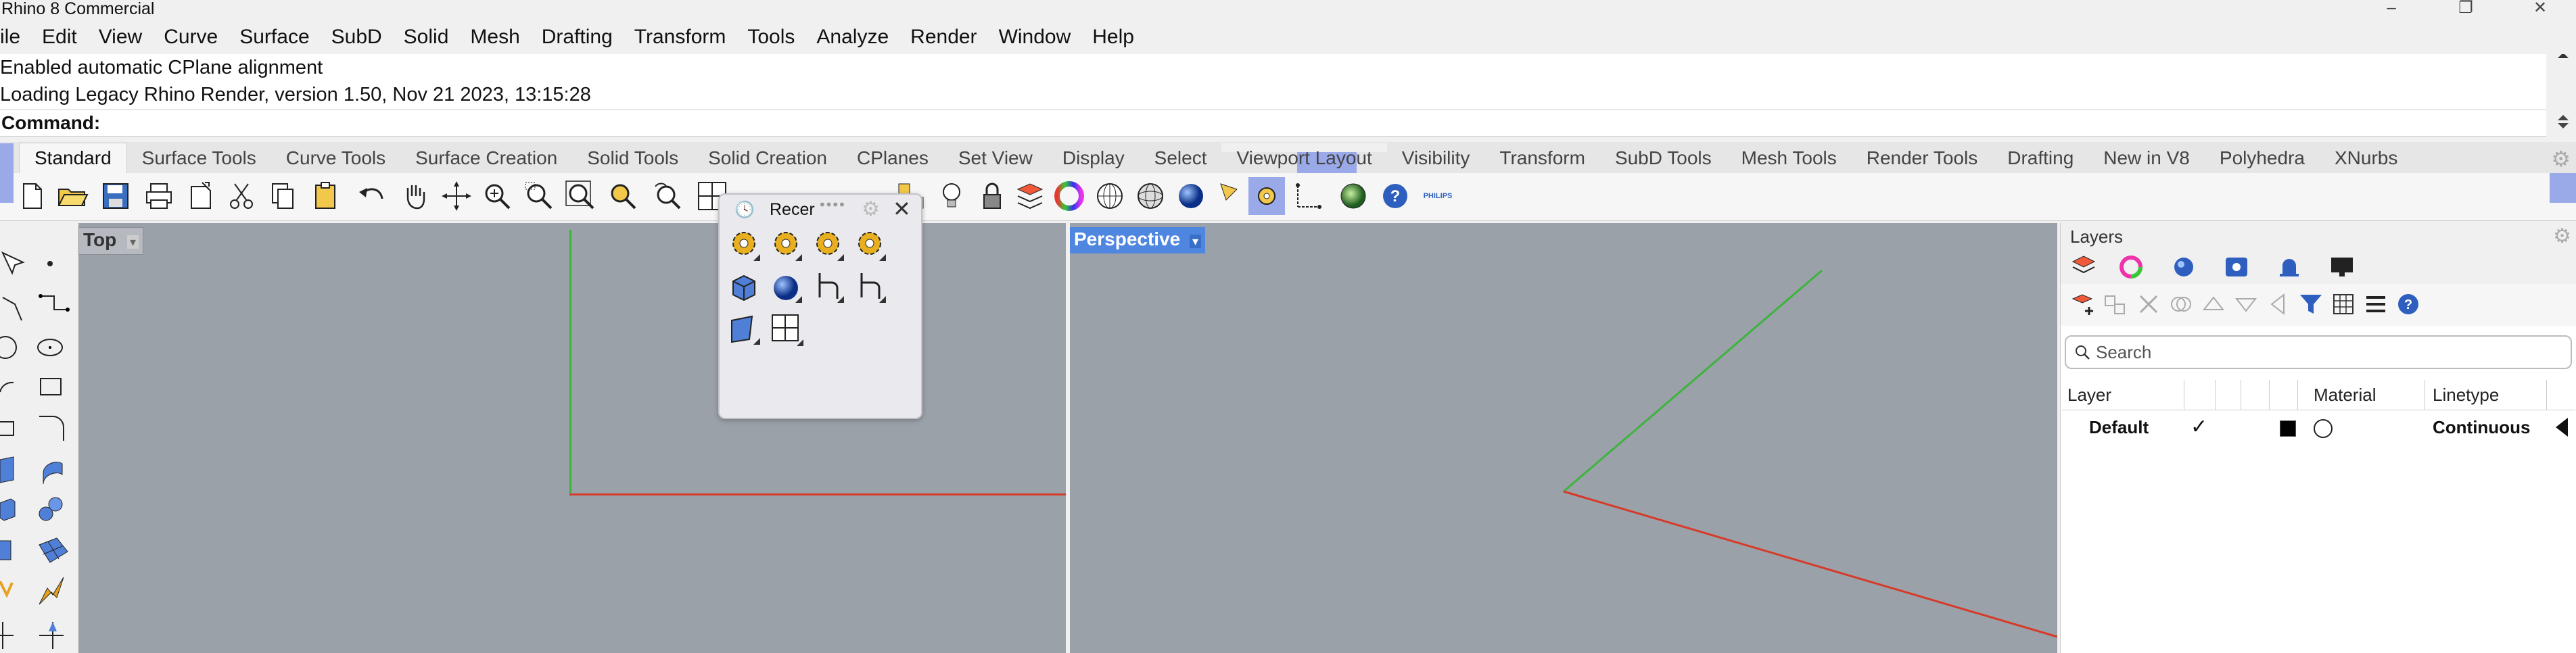 The height and width of the screenshot is (653, 2576). Describe the element at coordinates (581, 196) in the screenshot. I see `zoom-extents-icon` at that location.